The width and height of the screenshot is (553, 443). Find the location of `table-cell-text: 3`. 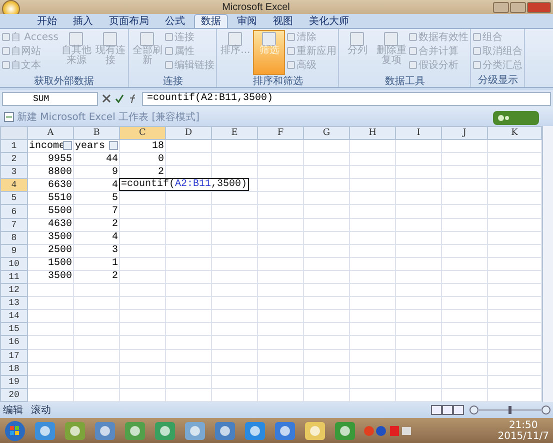

table-cell-text: 3 is located at coordinates (114, 250).